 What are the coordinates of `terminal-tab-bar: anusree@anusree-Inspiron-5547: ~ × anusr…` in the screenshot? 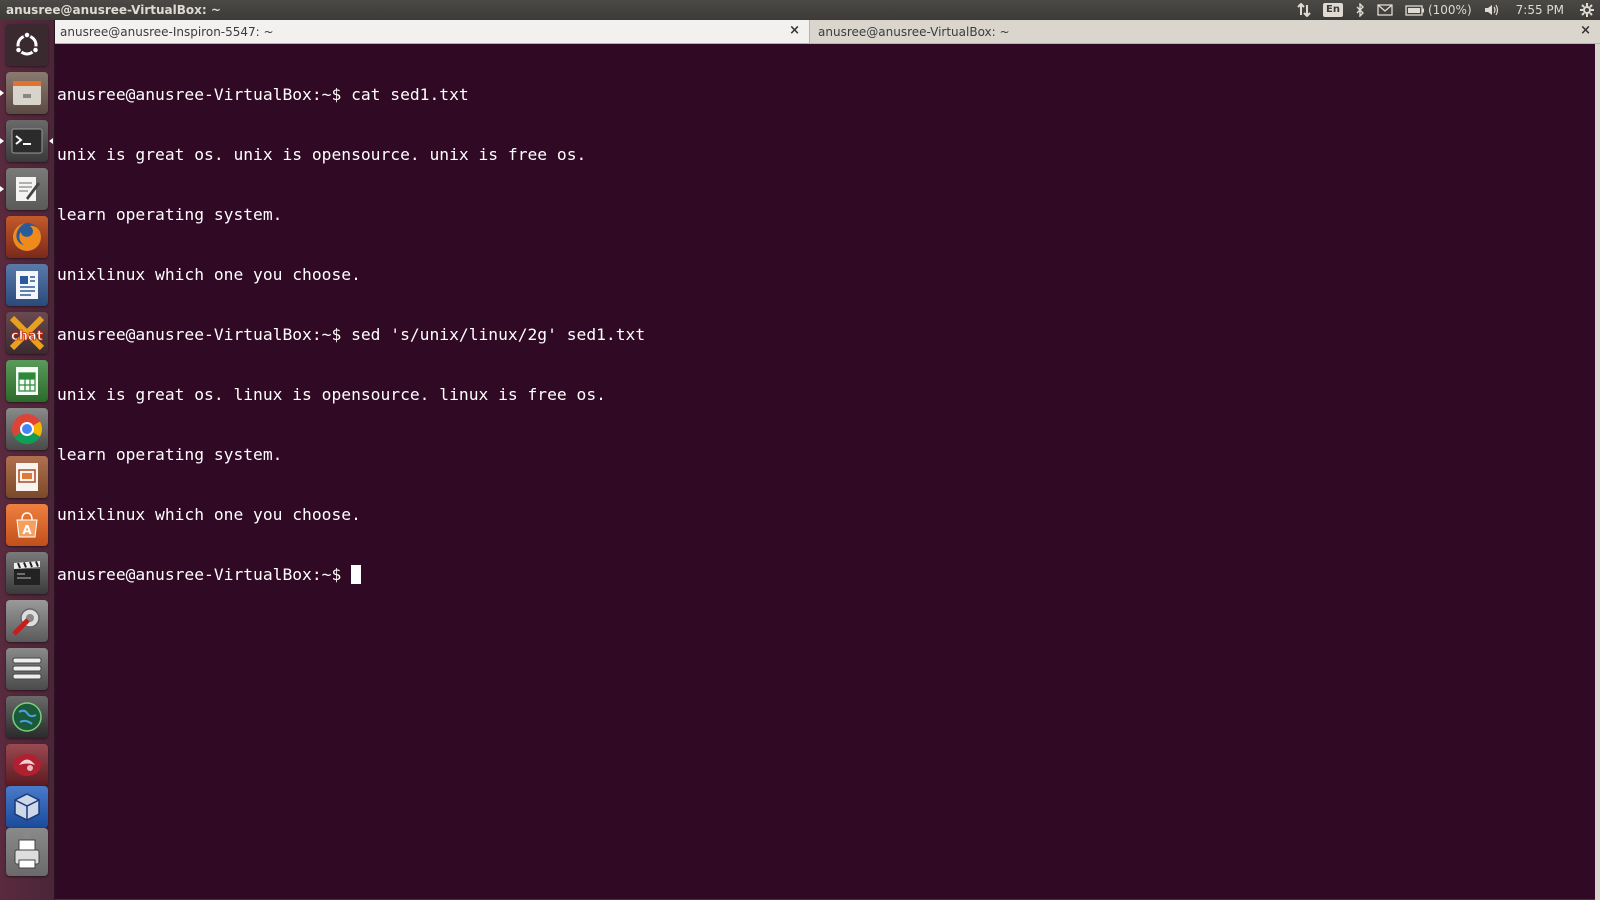 It's located at (827, 32).